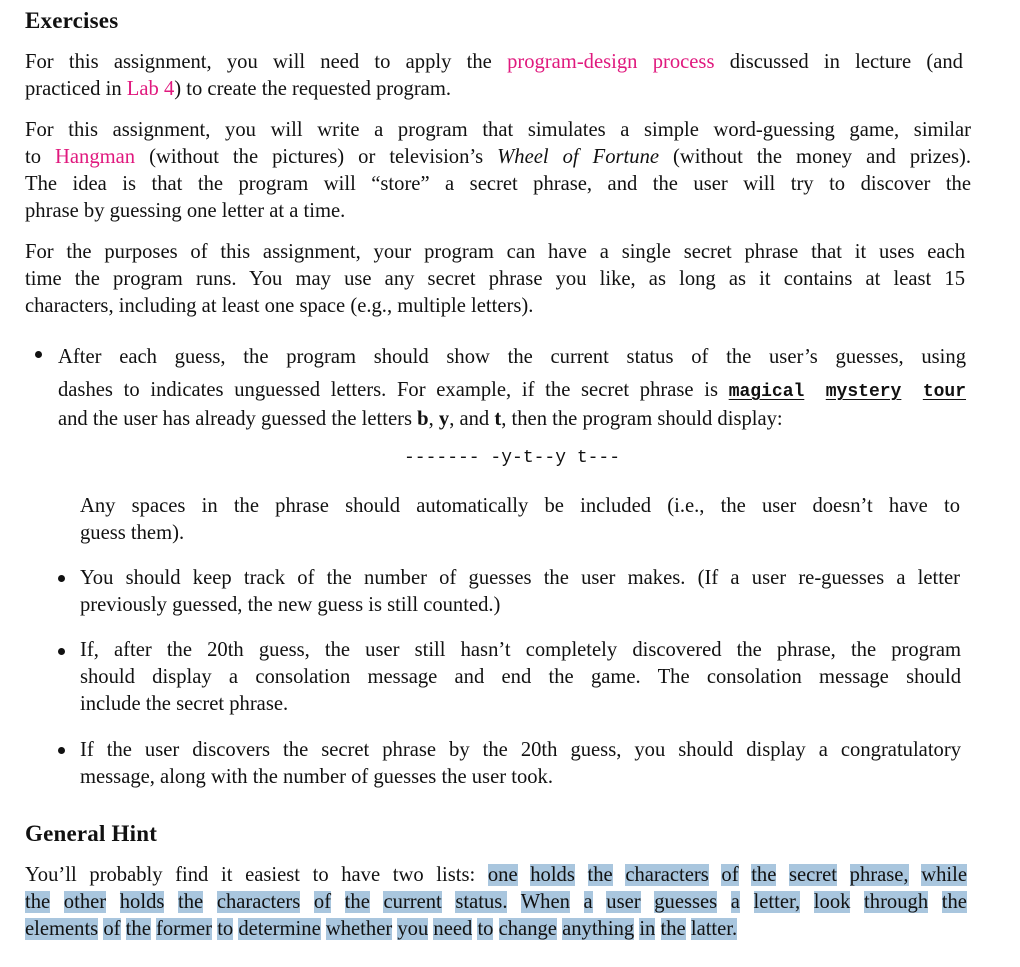 The image size is (1020, 967). I want to click on guessed-letter: y, so click(444, 419).